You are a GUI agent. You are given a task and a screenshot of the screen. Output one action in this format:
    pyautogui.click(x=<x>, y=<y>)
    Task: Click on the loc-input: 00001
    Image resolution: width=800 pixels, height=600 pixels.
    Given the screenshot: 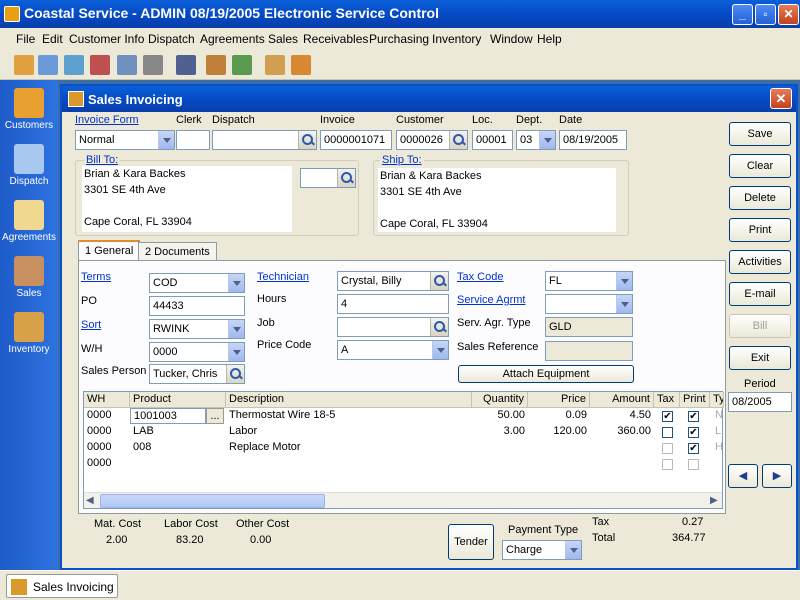 What is the action you would take?
    pyautogui.click(x=492, y=140)
    